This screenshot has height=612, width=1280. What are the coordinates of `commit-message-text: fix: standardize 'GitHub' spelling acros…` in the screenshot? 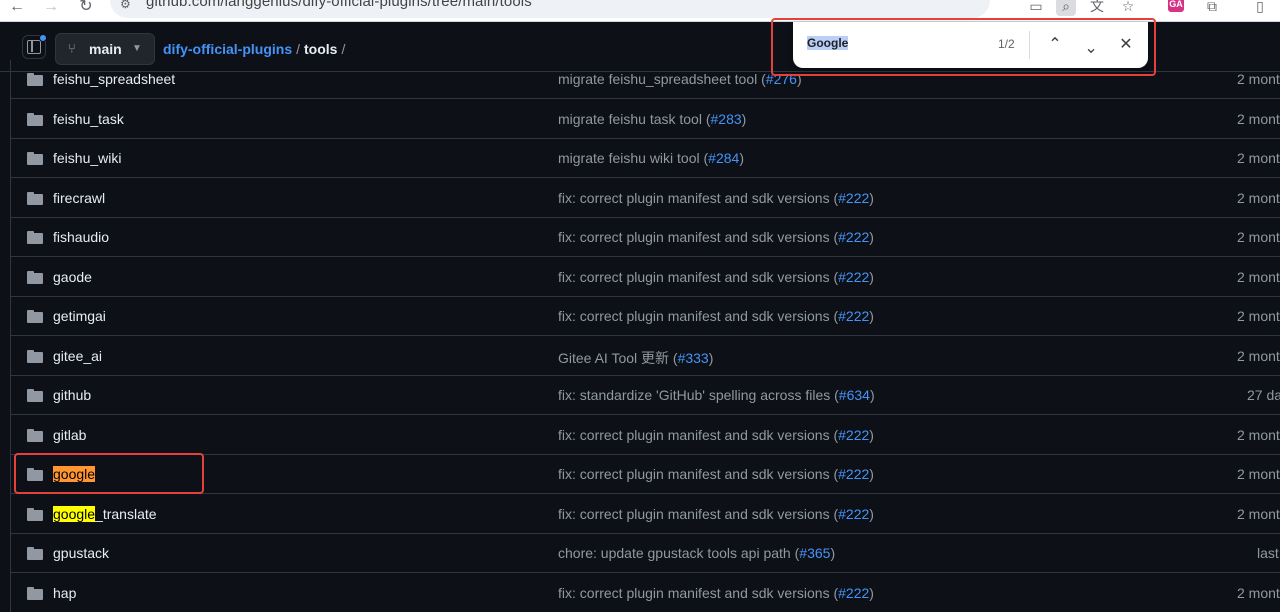 It's located at (698, 395).